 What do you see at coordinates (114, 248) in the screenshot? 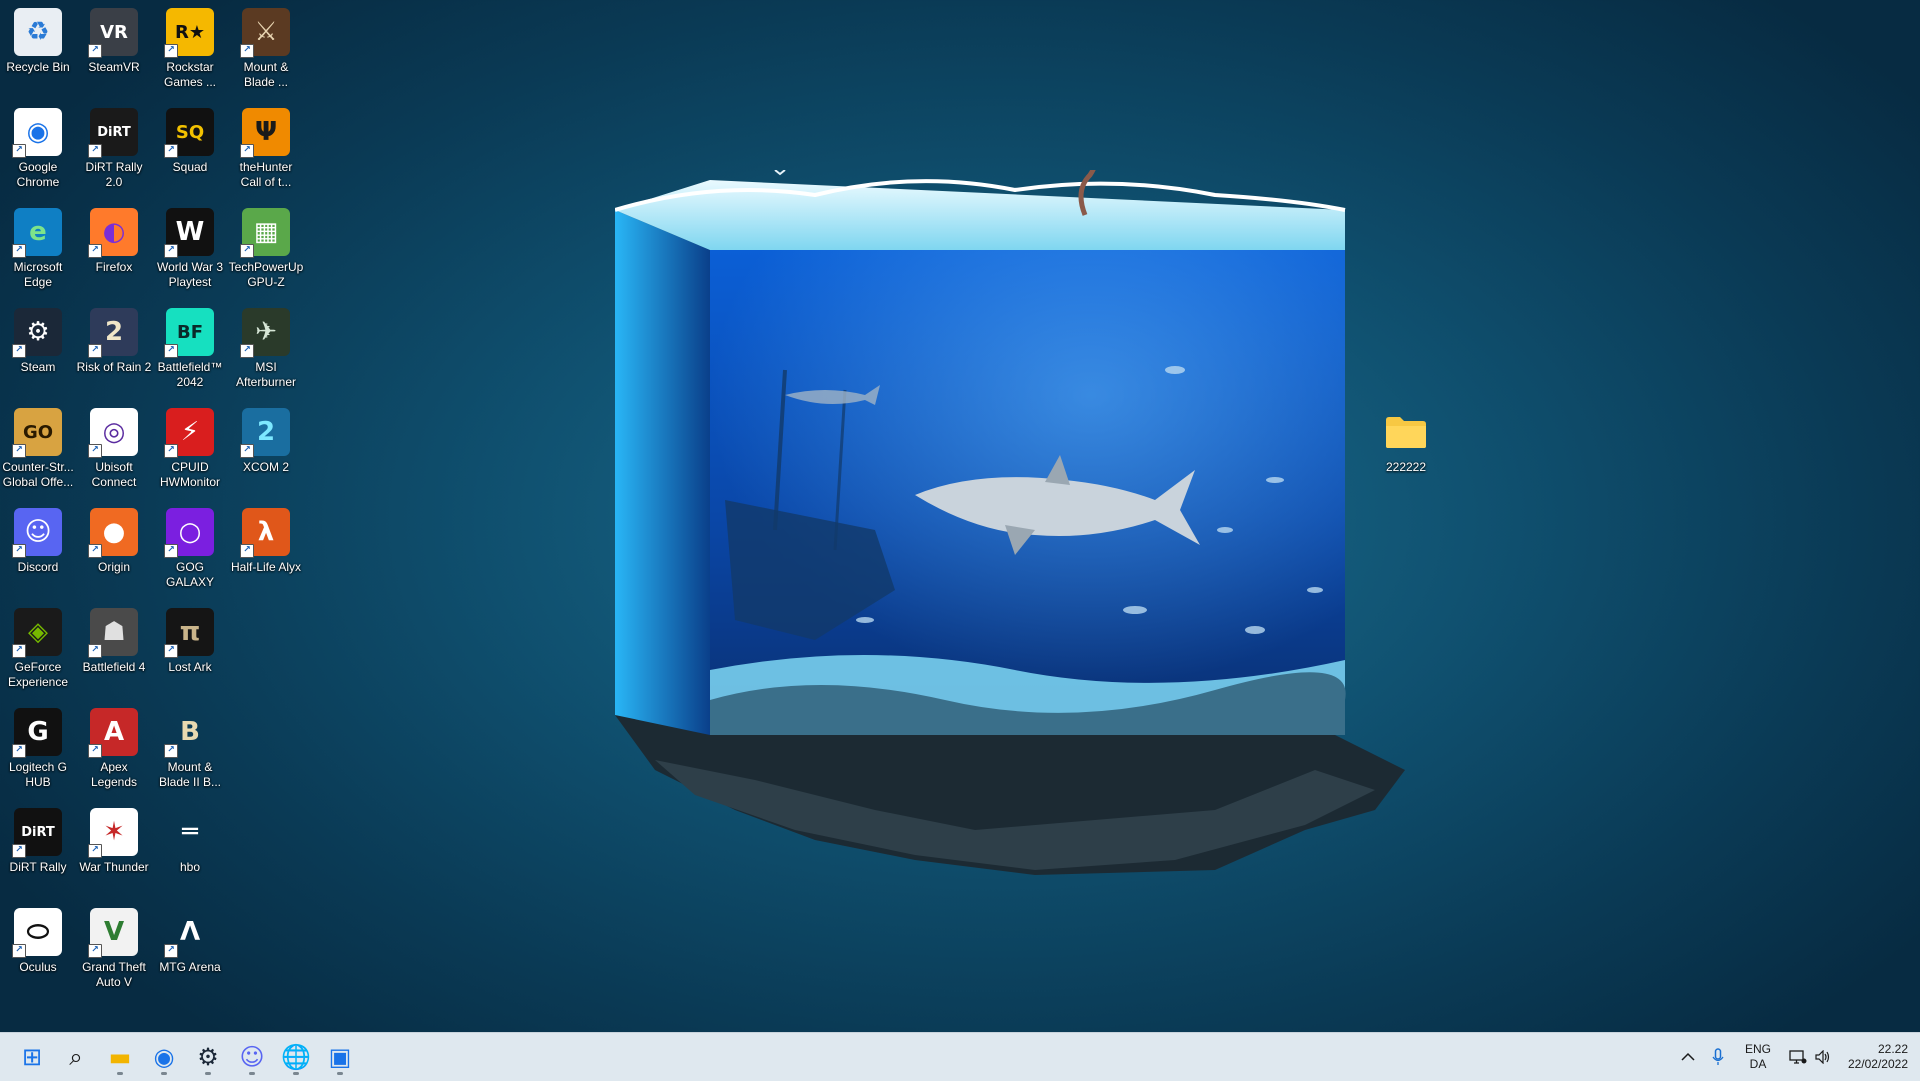
I see `desktop-icon: ◐ ↗ Firefox` at bounding box center [114, 248].